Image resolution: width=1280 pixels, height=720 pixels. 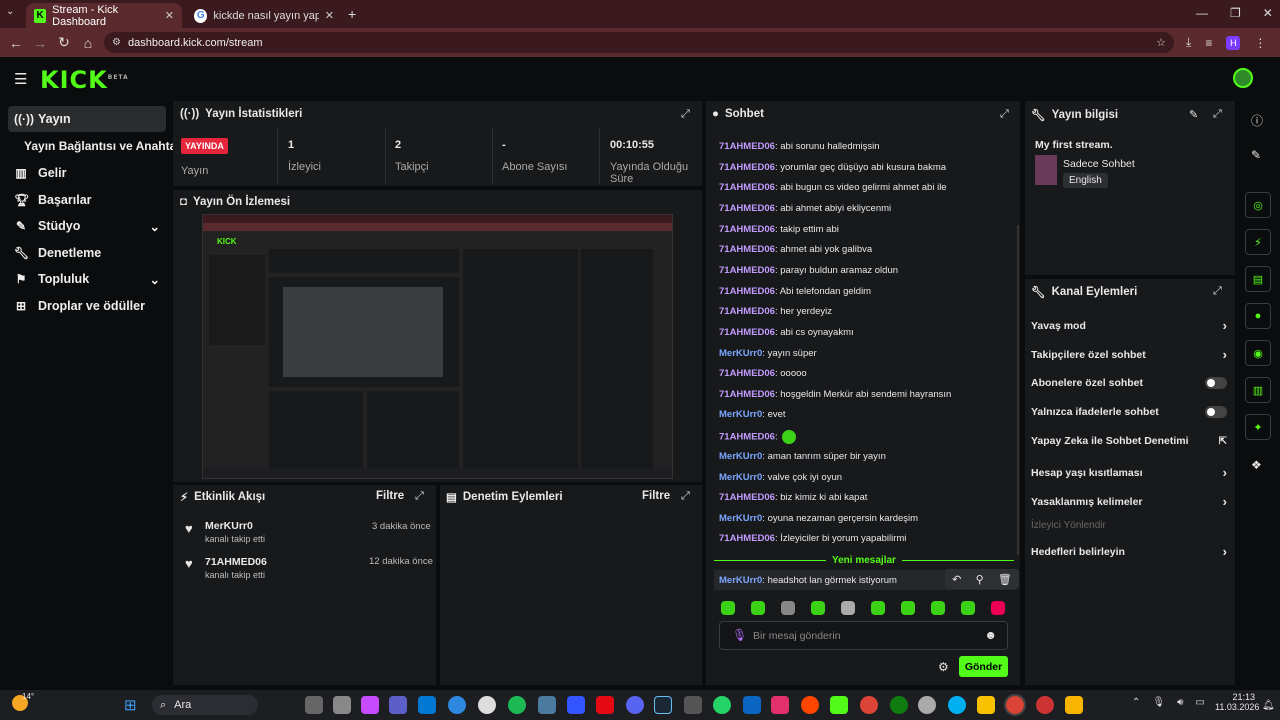 I want to click on rail-document-icon: ▤, so click(x=1258, y=279).